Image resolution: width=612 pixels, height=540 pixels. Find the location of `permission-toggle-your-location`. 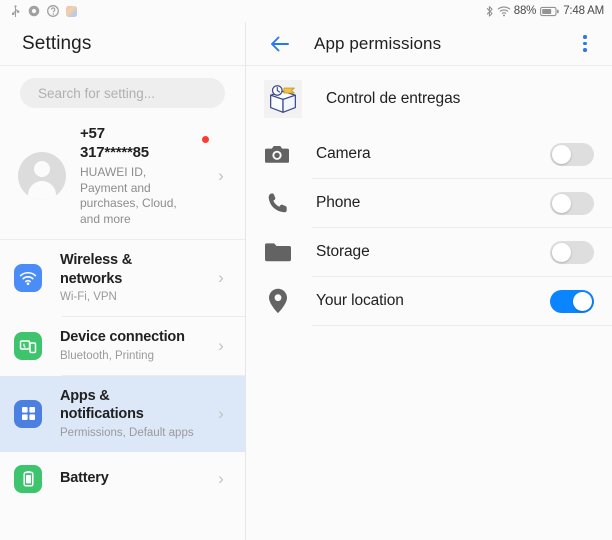

permission-toggle-your-location is located at coordinates (572, 301).